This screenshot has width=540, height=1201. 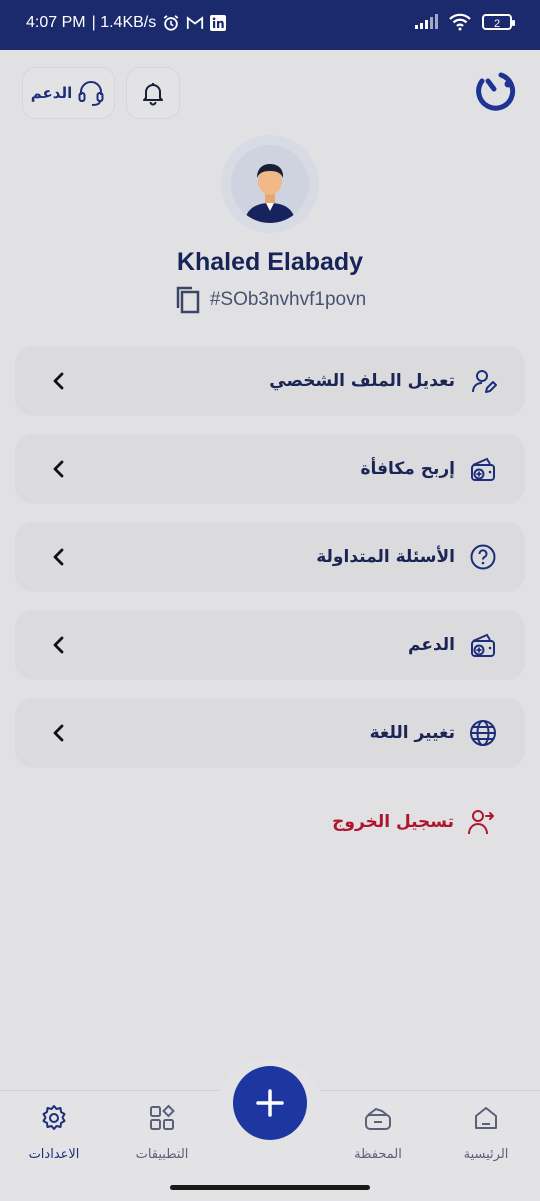 I want to click on menu-item-change-language: تغيير اللغة, so click(x=270, y=733).